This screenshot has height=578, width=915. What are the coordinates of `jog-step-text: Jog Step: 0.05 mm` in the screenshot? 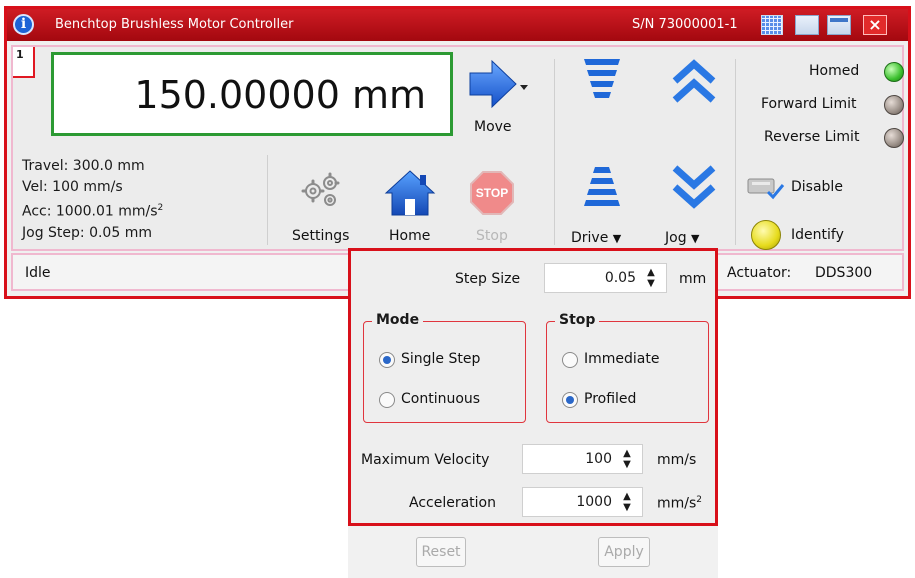 It's located at (87, 232).